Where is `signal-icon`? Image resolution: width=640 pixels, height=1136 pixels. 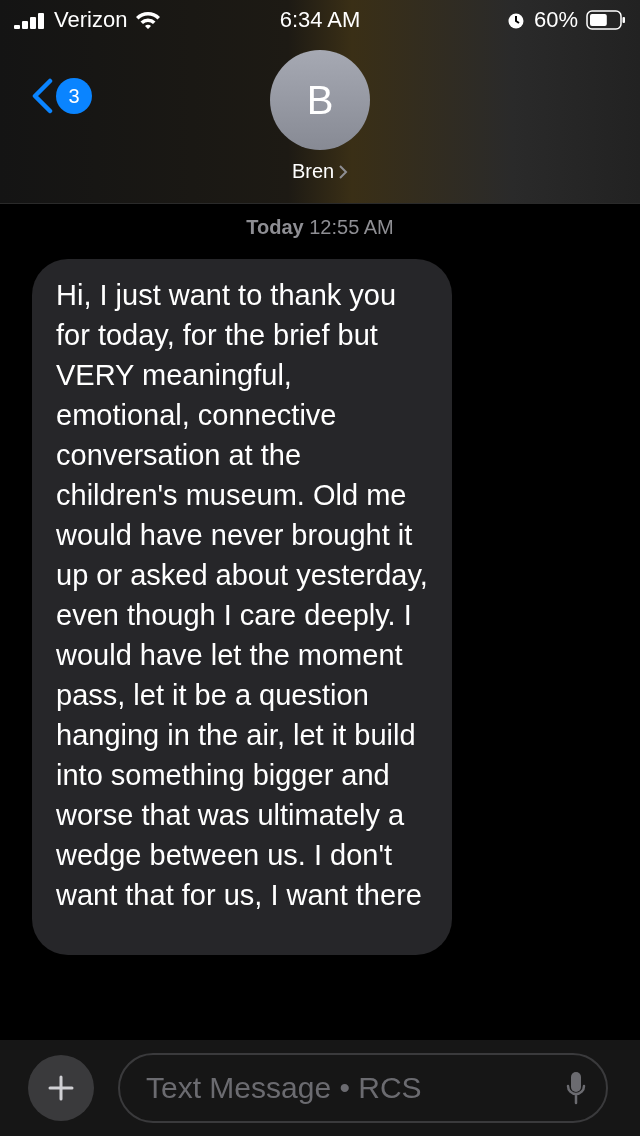 signal-icon is located at coordinates (30, 20).